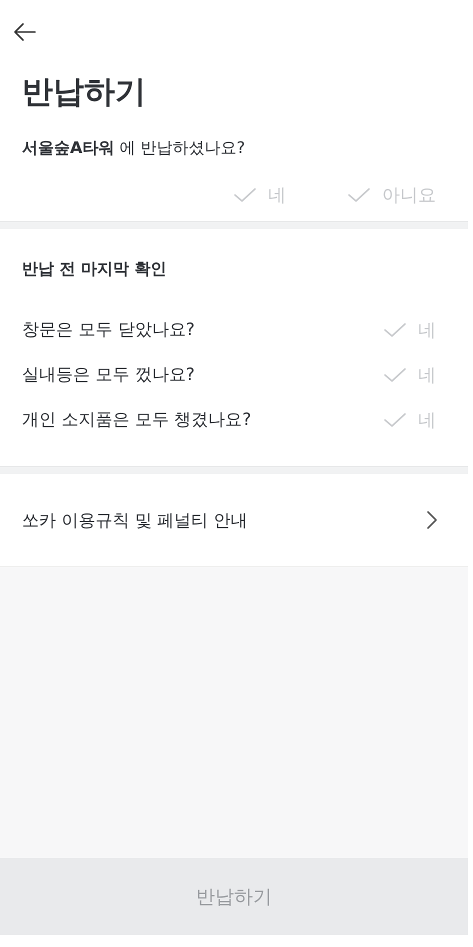 The width and height of the screenshot is (473, 947). Describe the element at coordinates (95, 269) in the screenshot. I see `section-heading: 반납 전 마지막 확인` at that location.